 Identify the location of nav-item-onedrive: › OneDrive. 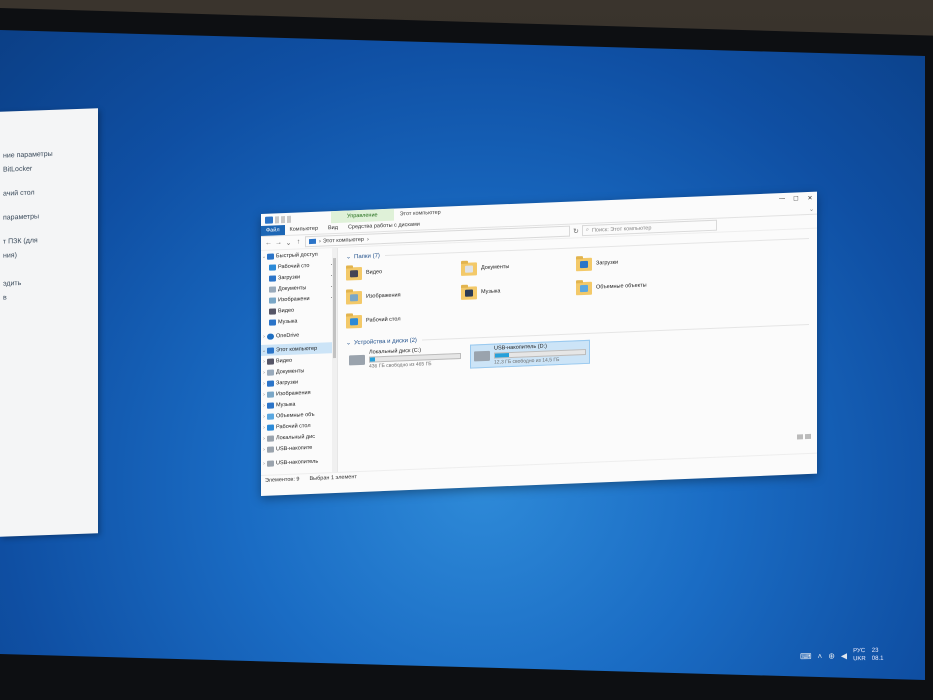
(299, 335).